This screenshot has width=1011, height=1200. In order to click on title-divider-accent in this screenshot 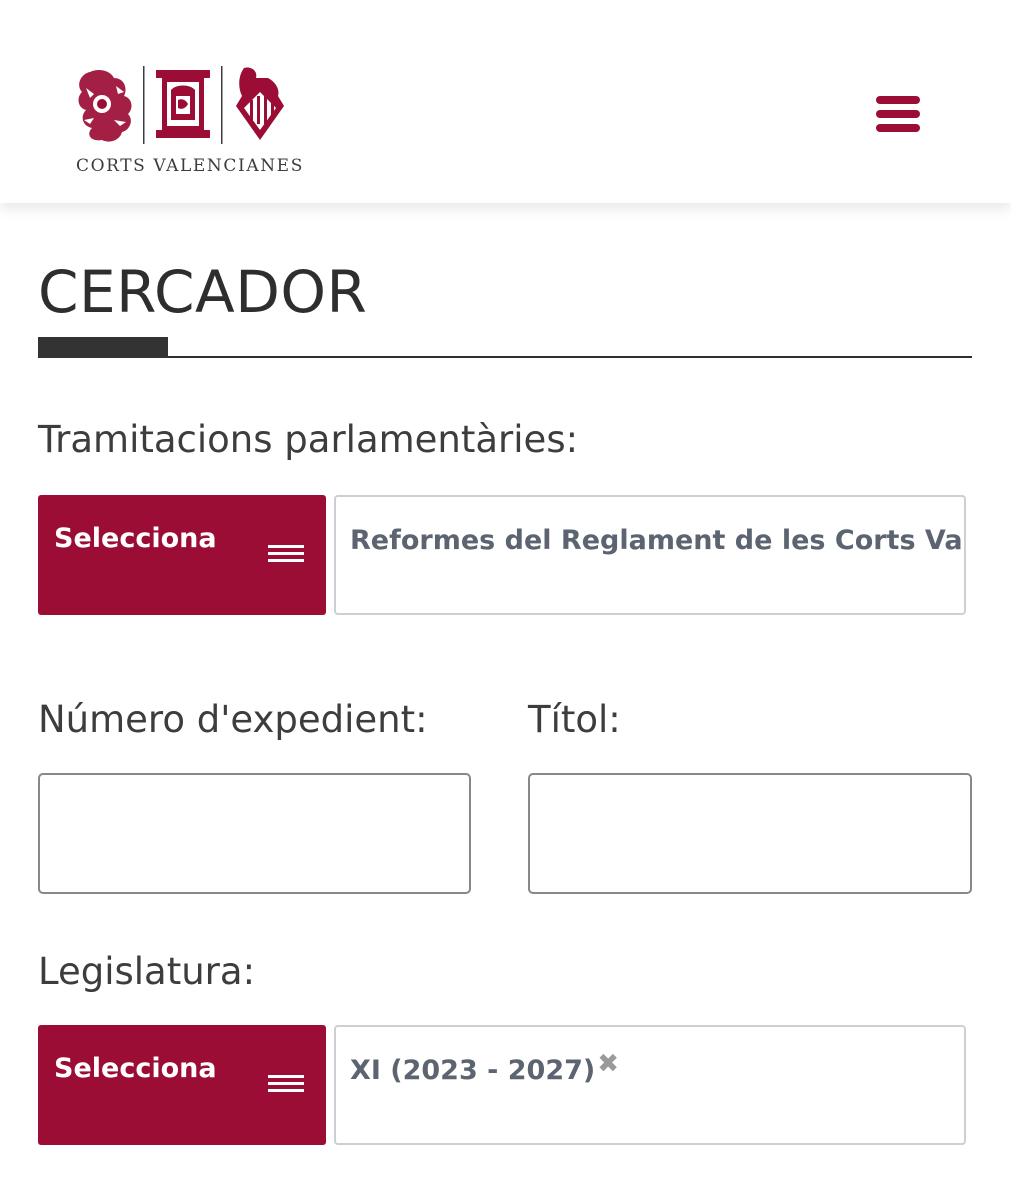, I will do `click(103, 347)`.